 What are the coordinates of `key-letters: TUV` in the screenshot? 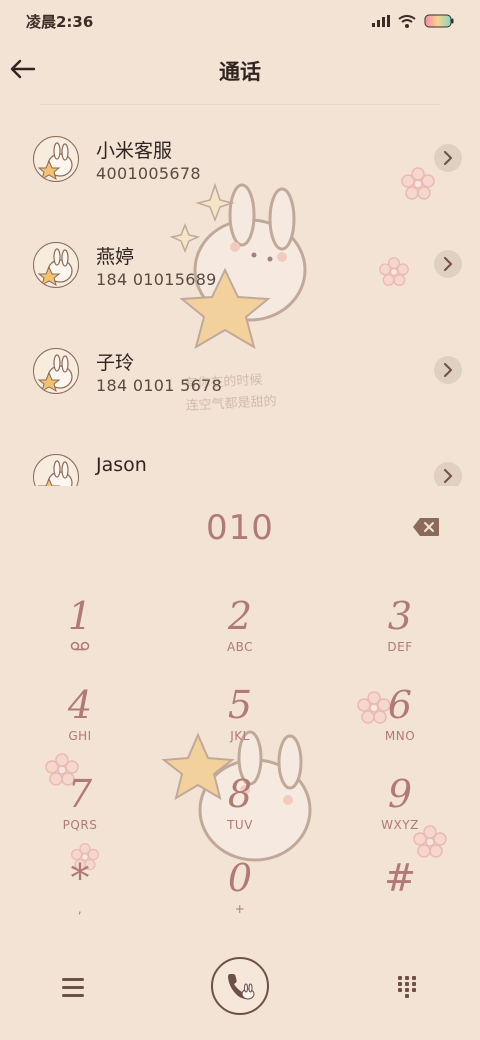 It's located at (240, 825).